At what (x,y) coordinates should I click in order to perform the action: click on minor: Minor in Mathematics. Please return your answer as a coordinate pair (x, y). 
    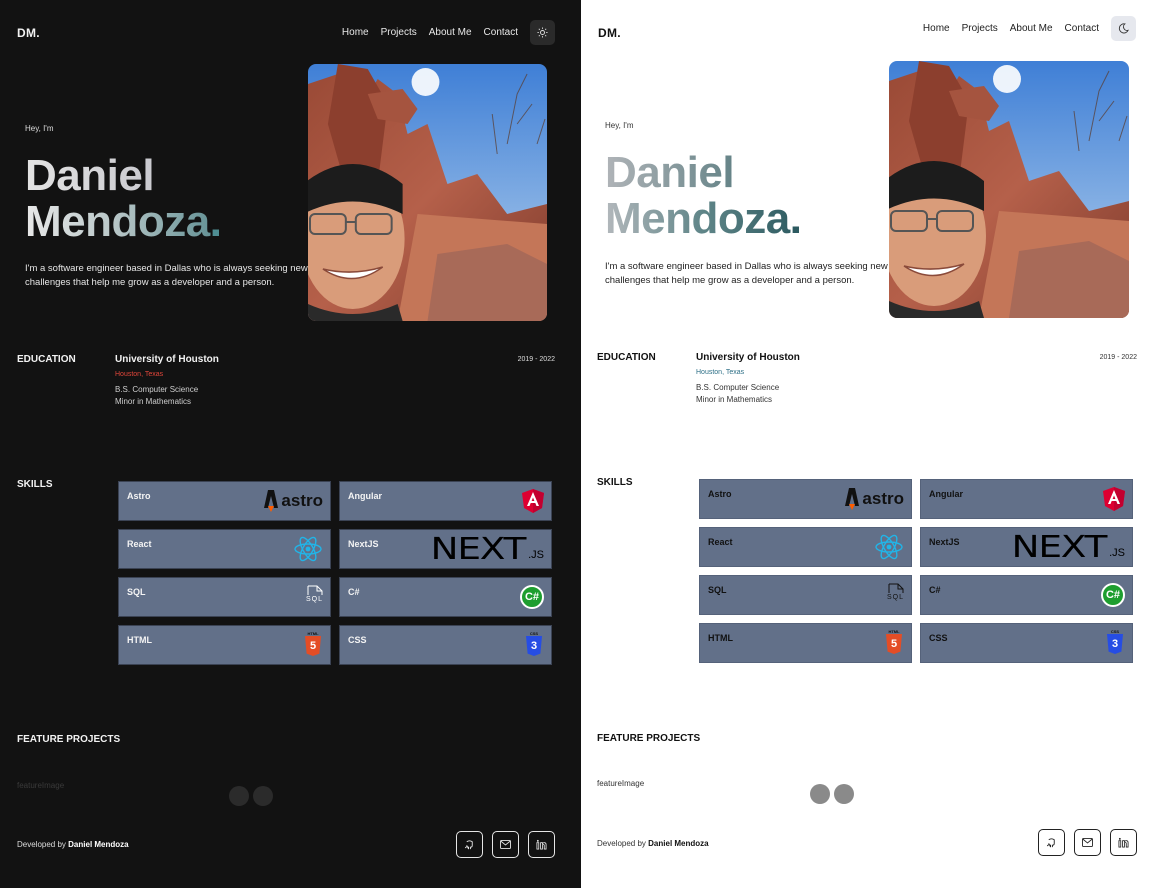
    Looking at the image, I should click on (734, 399).